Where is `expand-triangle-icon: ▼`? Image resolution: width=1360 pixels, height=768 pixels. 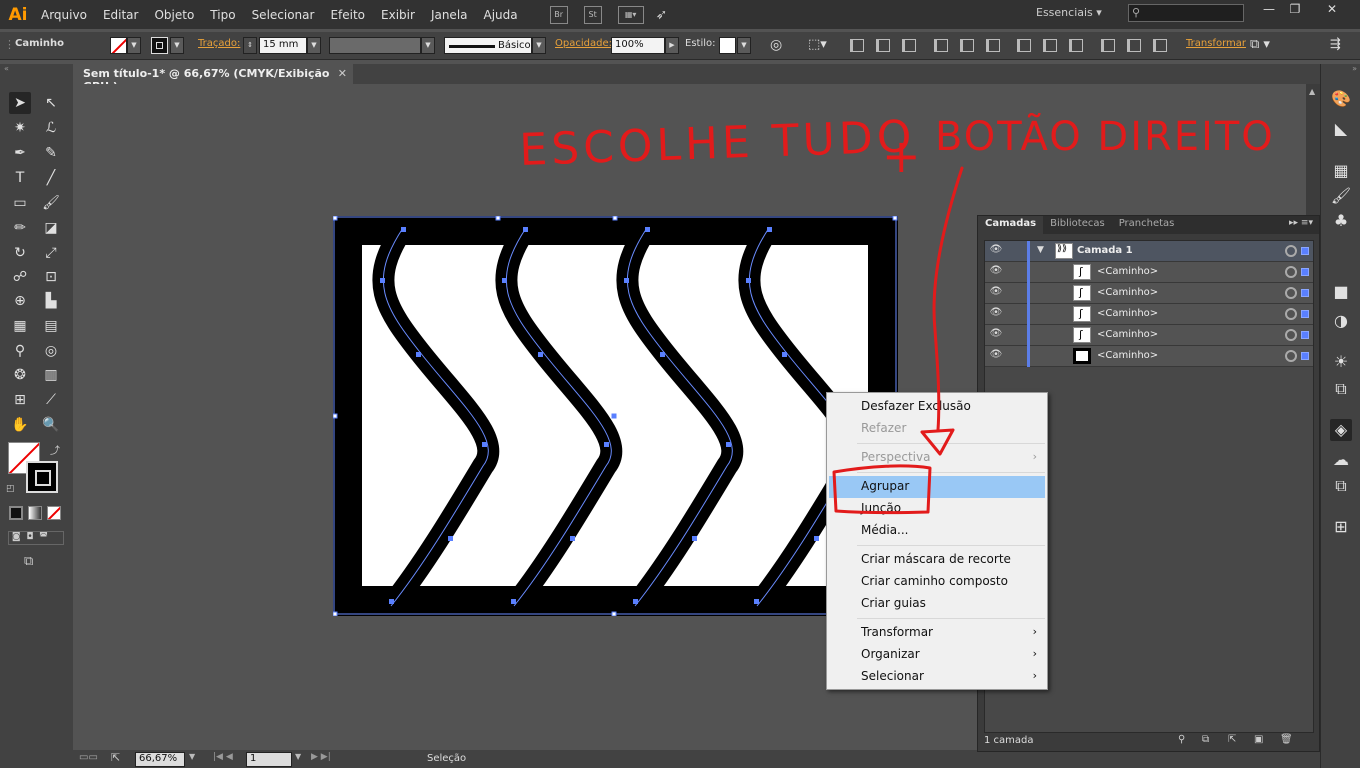
expand-triangle-icon: ▼ is located at coordinates (1040, 250).